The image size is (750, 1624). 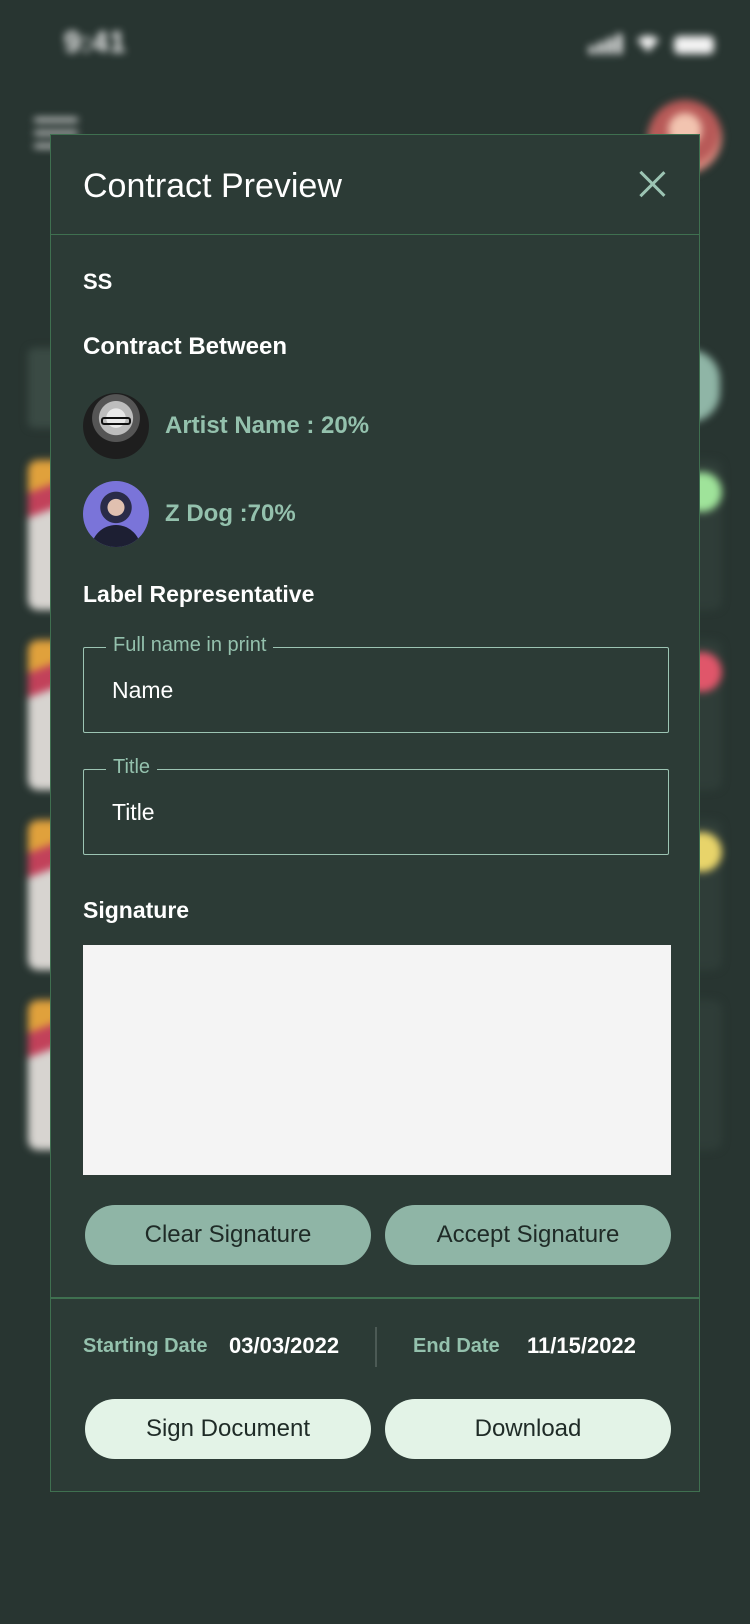 I want to click on contract-subtitle: SS, so click(x=98, y=281).